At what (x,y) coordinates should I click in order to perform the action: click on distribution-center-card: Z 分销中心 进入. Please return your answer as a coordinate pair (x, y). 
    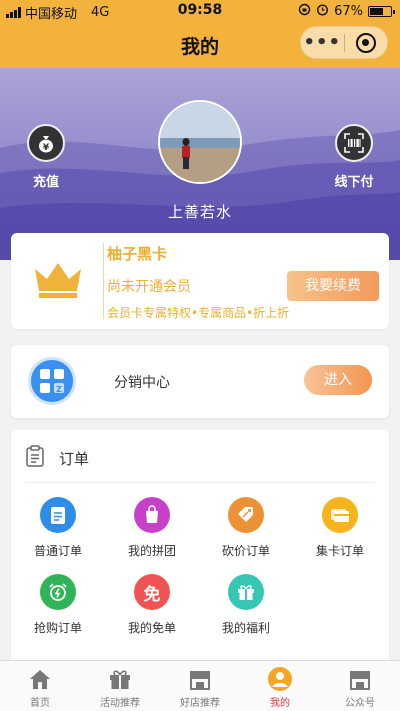
    Looking at the image, I should click on (200, 381).